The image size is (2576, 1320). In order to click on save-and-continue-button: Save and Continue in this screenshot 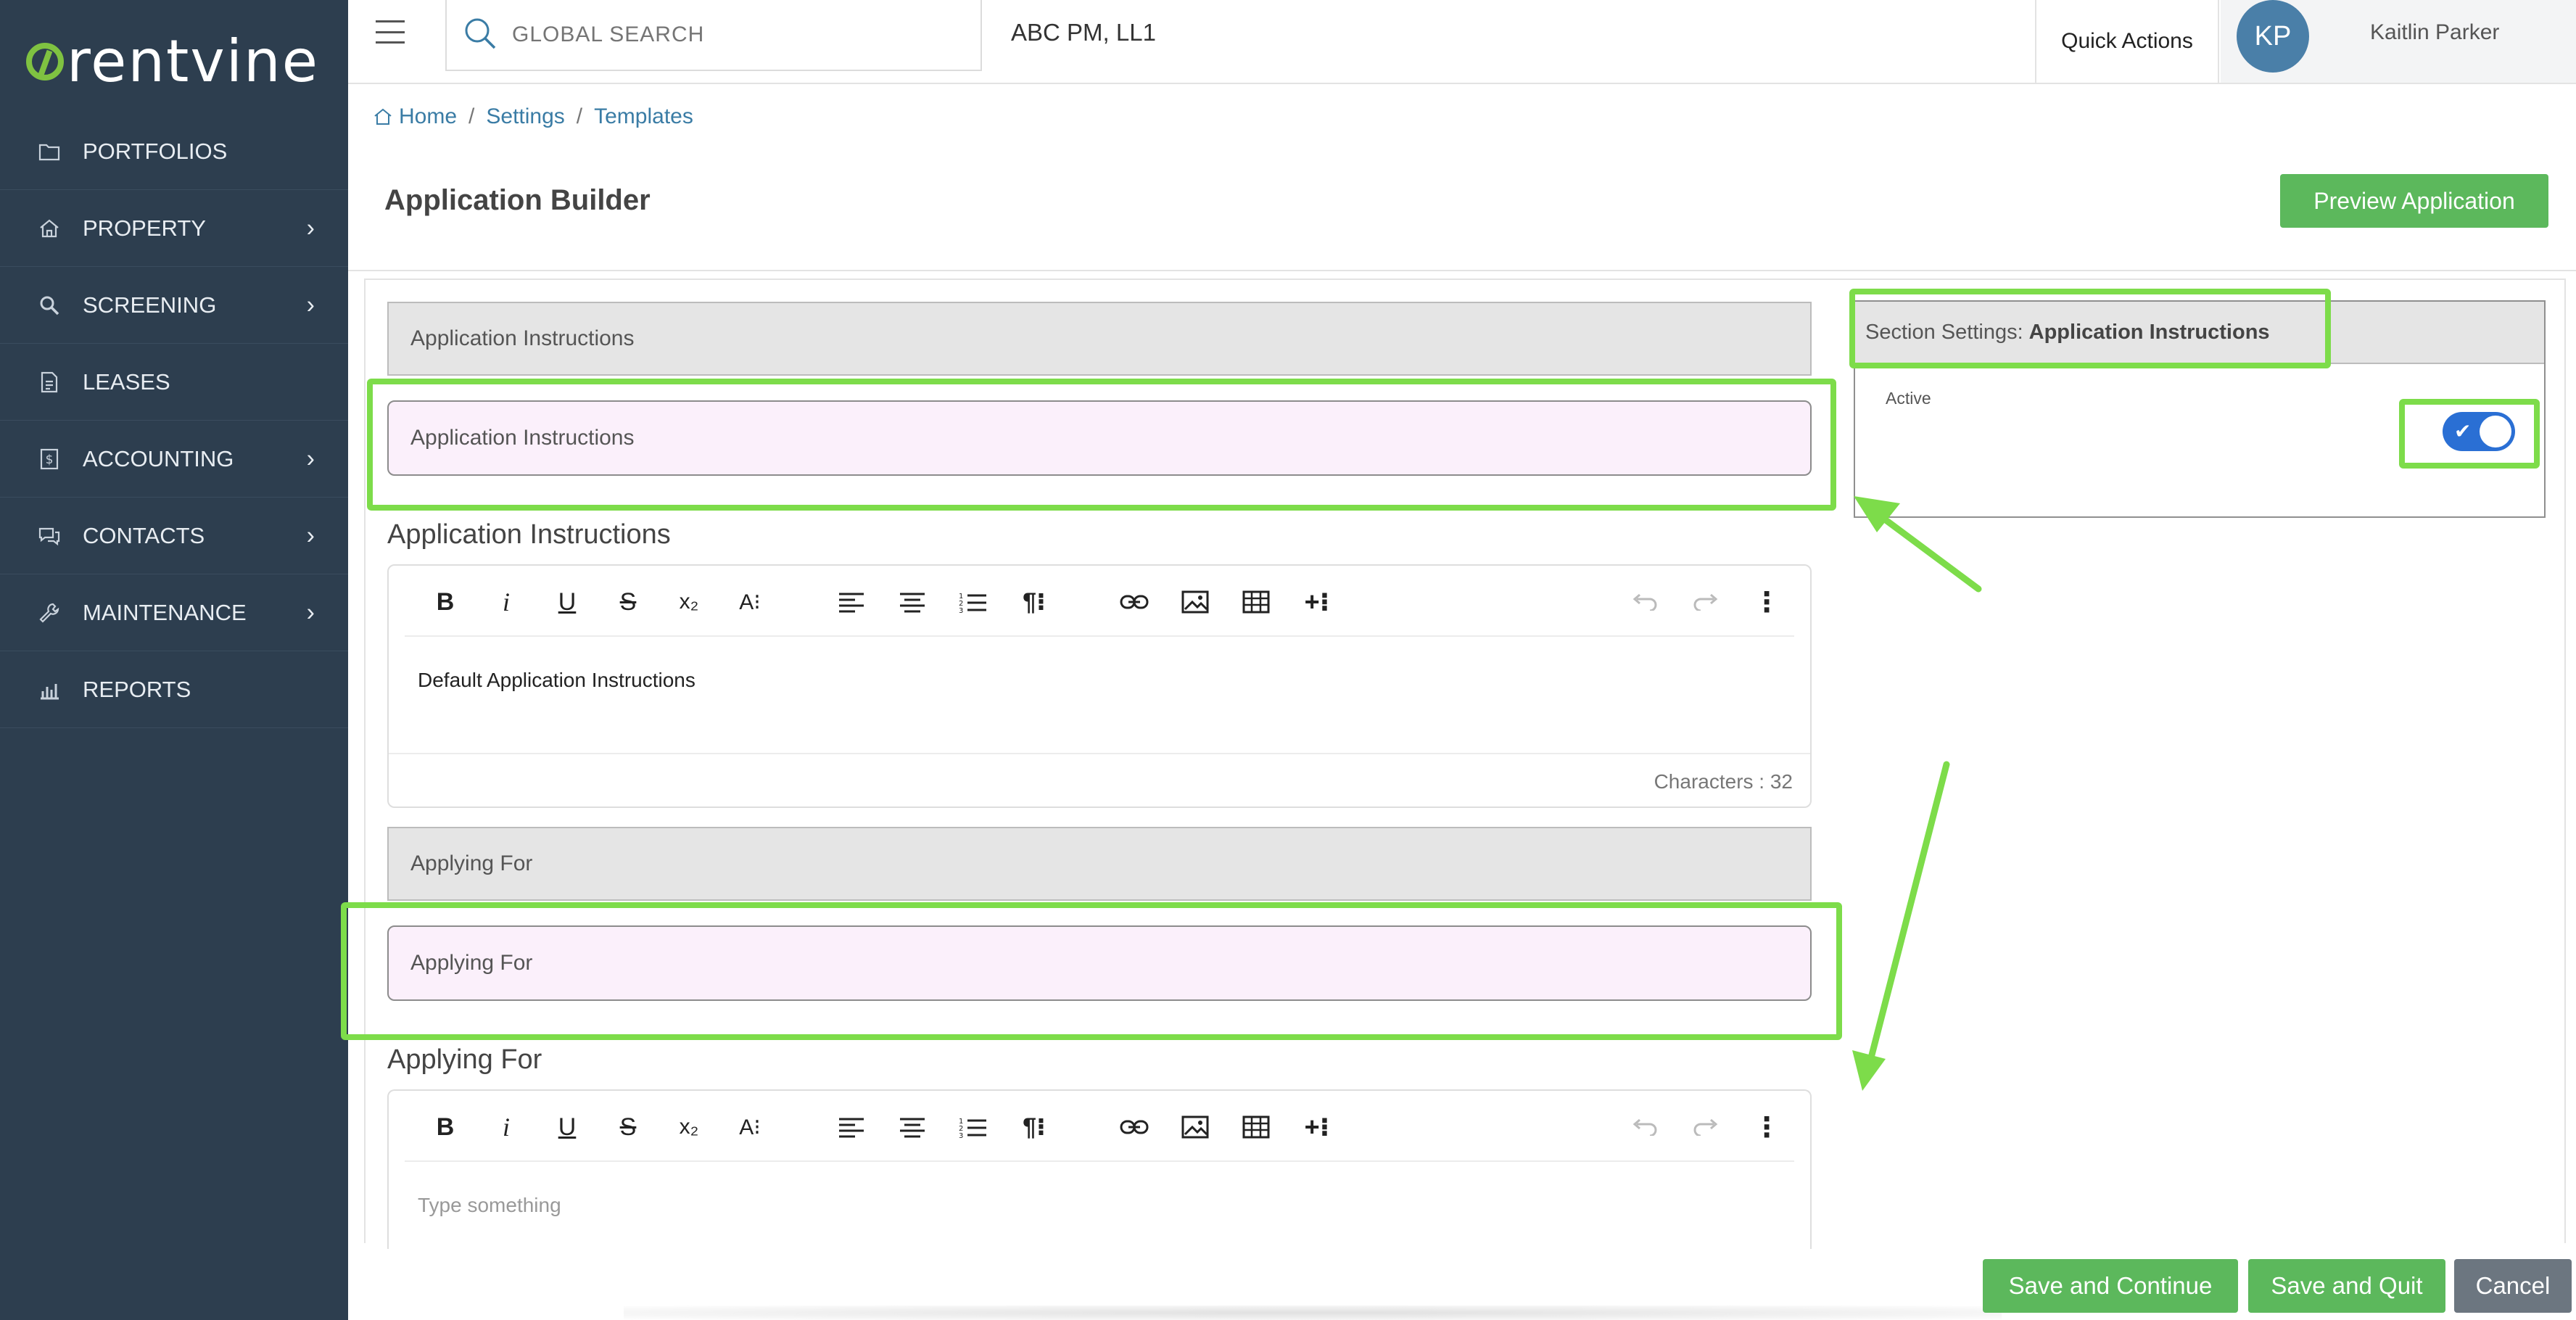, I will do `click(2110, 1286)`.